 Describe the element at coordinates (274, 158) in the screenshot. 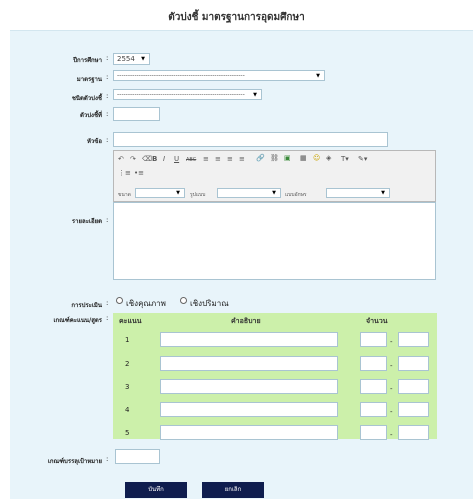

I see `unlink-icon: ⛓` at that location.